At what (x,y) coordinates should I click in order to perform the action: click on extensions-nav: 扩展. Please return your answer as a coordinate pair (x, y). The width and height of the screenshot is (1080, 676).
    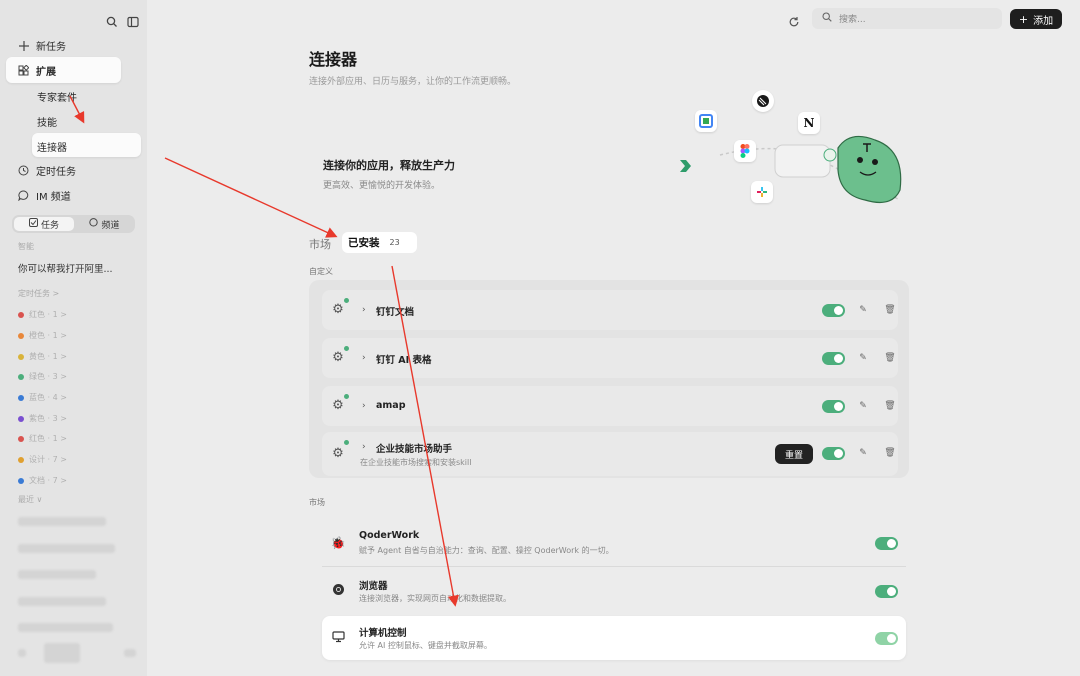
    Looking at the image, I should click on (37, 70).